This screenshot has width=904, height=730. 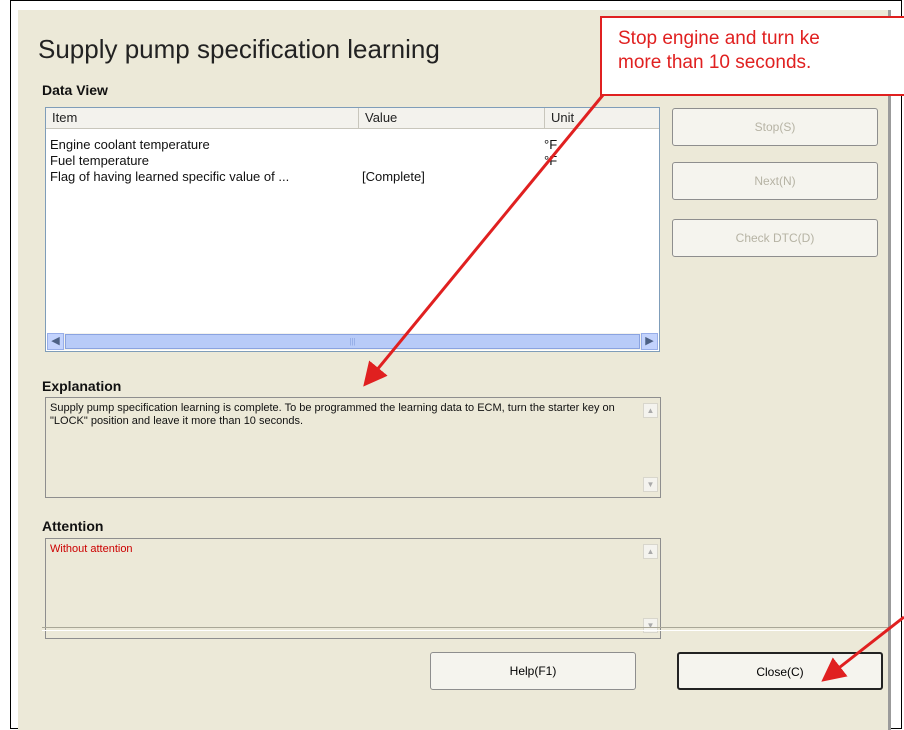 I want to click on attention-label: Attention, so click(x=73, y=526).